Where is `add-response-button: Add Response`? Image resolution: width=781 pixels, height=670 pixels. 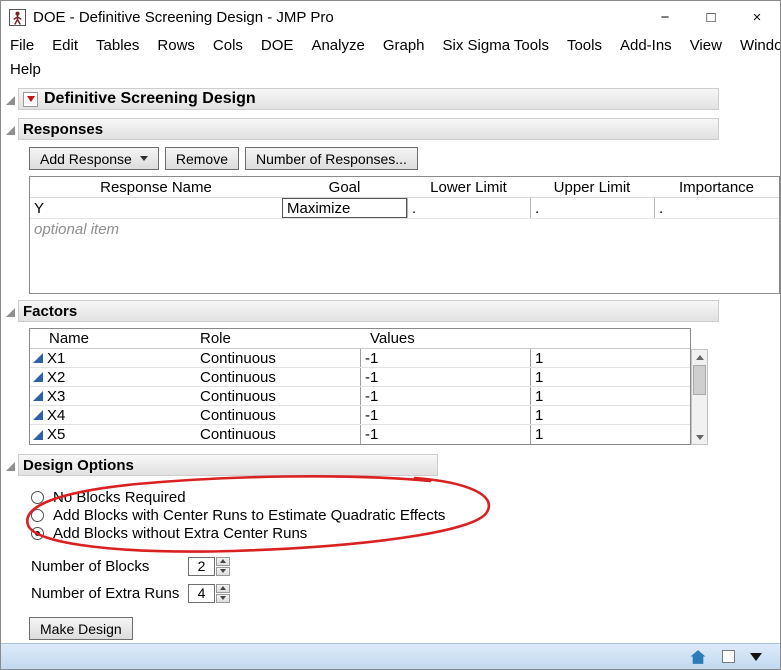
add-response-button: Add Response is located at coordinates (94, 158).